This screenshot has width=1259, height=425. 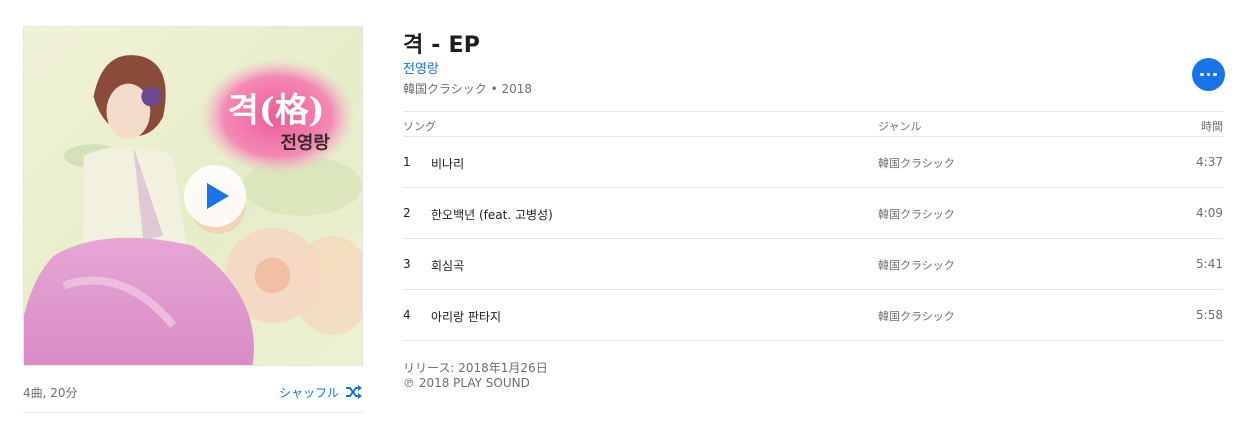 I want to click on more-options-button, so click(x=1208, y=74).